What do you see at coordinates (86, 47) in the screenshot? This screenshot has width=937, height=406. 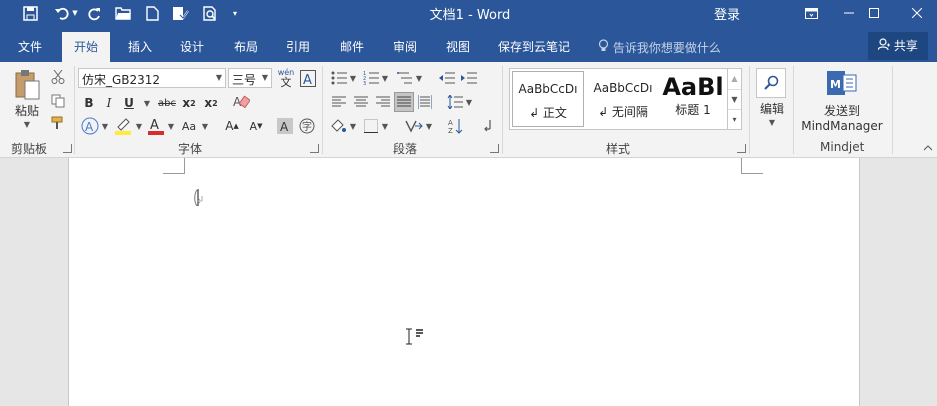 I see `tab-home: 开始` at bounding box center [86, 47].